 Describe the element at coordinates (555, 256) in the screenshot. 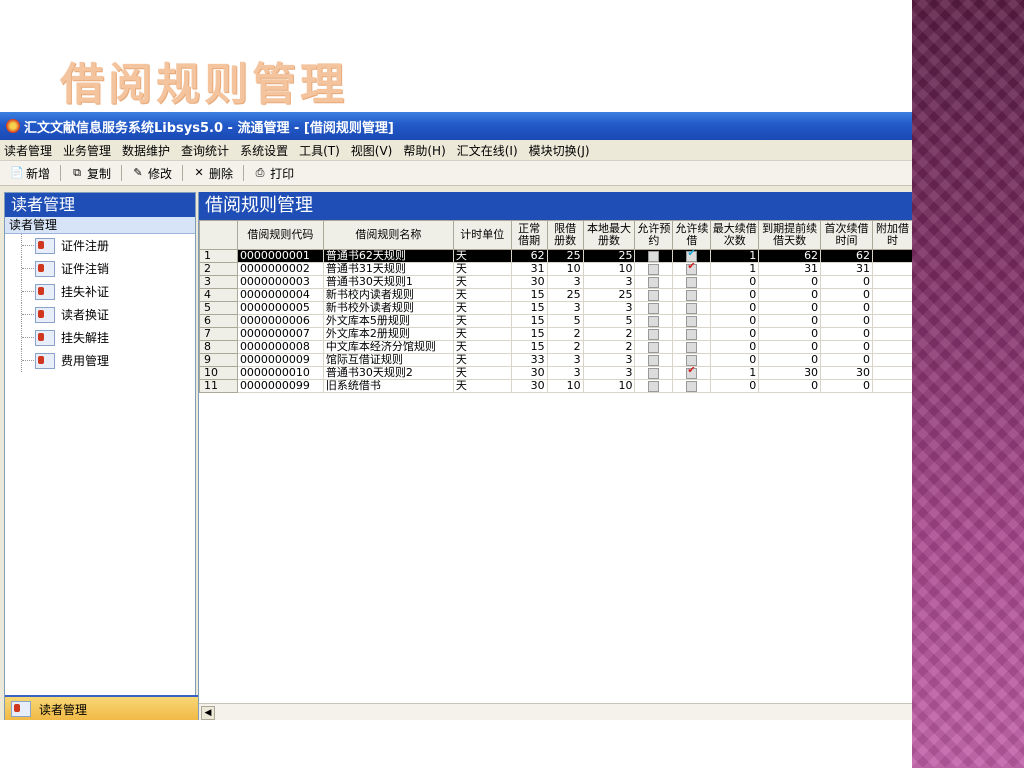

I see `table-row: 10000000001普通书62天规则天62252516262` at that location.